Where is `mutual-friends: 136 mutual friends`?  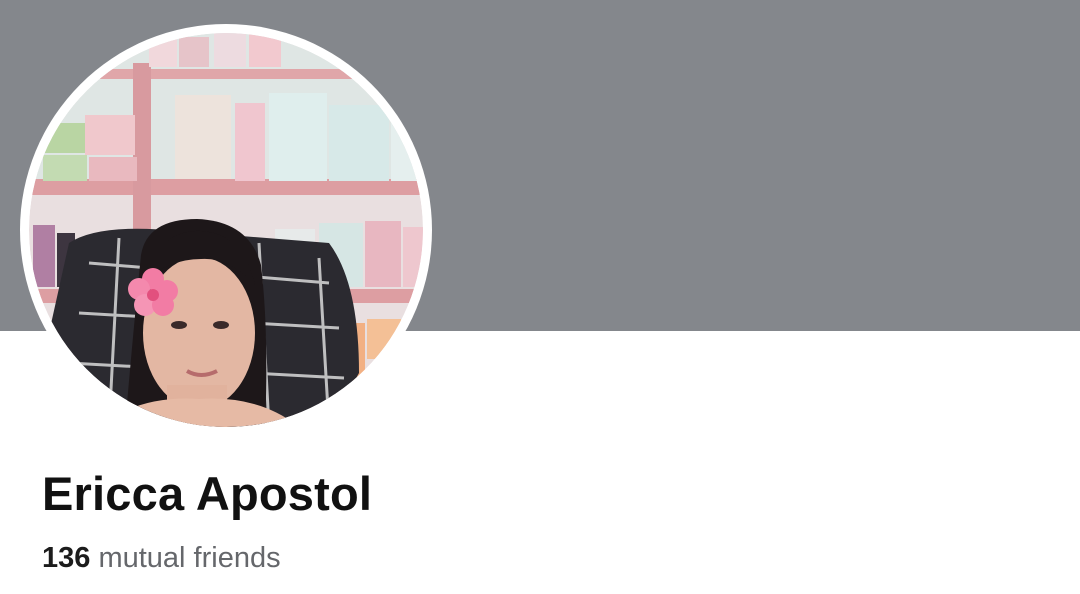 mutual-friends: 136 mutual friends is located at coordinates (161, 558).